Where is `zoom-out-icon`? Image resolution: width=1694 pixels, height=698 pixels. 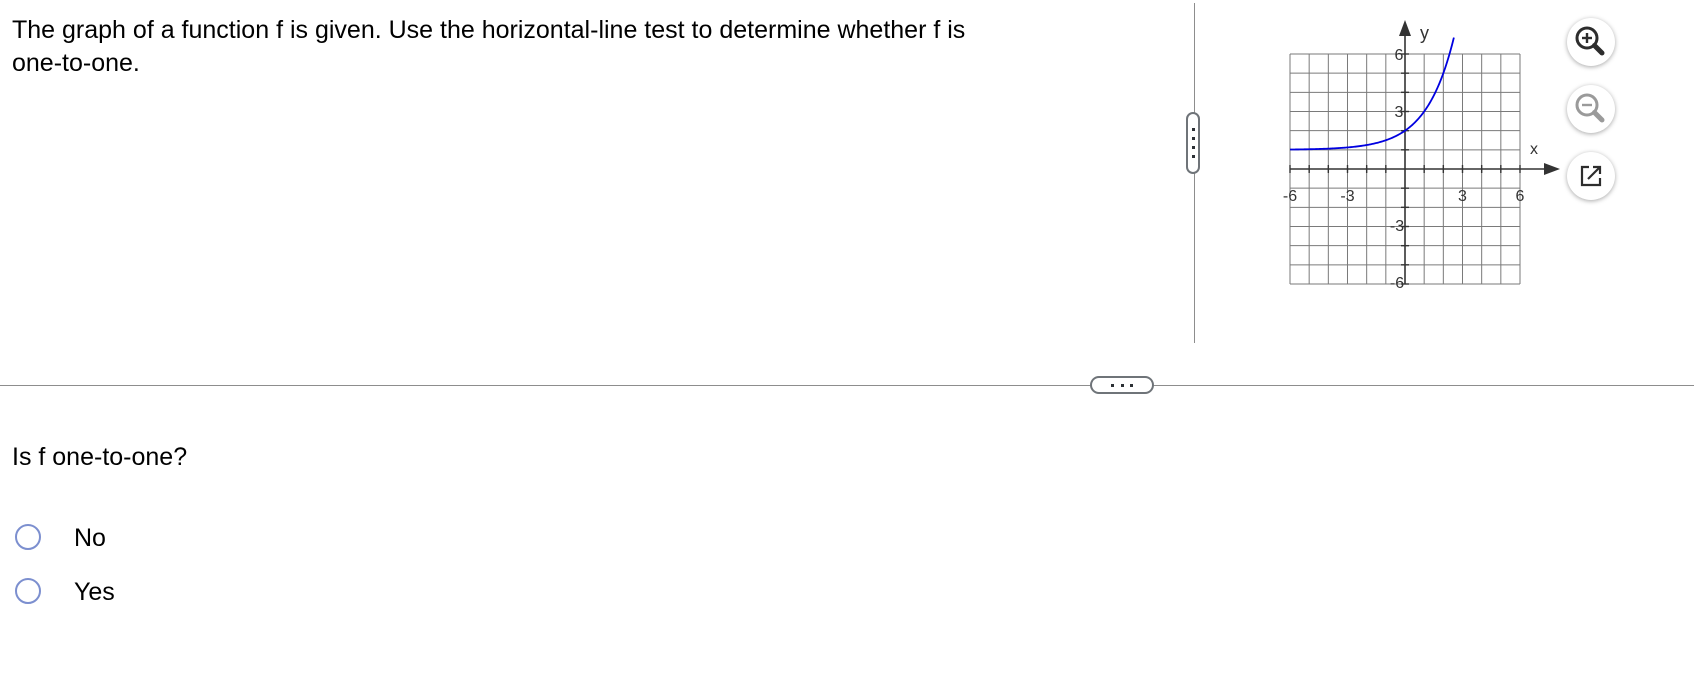
zoom-out-icon is located at coordinates (1590, 108).